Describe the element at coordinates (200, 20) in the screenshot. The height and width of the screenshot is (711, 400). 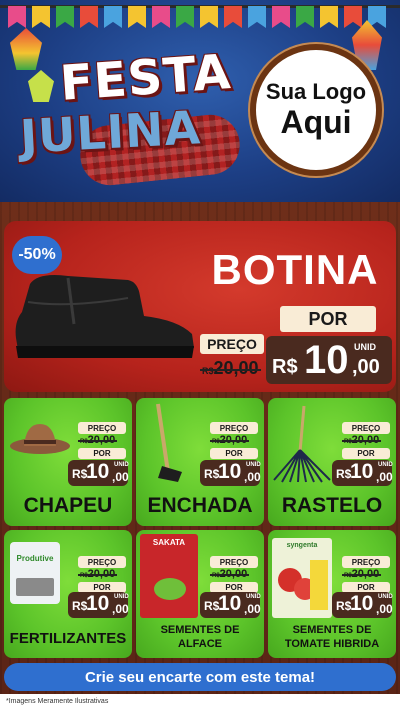
I see `bunting-decoration` at that location.